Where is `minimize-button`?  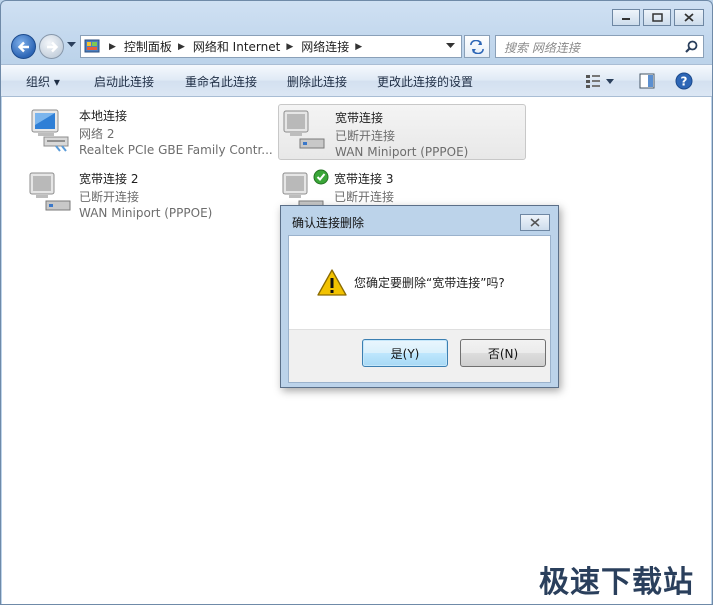 minimize-button is located at coordinates (626, 17).